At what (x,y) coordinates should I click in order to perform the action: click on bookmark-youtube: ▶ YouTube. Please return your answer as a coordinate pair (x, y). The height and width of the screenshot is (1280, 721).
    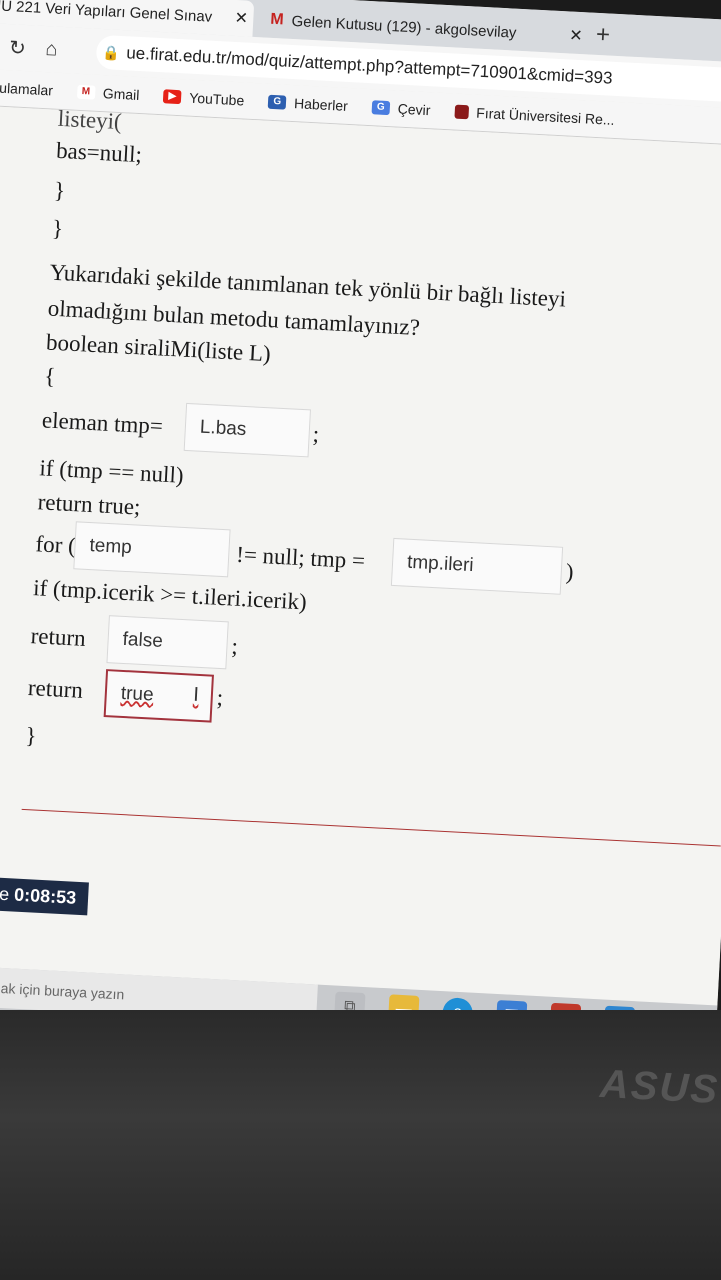
    Looking at the image, I should click on (203, 98).